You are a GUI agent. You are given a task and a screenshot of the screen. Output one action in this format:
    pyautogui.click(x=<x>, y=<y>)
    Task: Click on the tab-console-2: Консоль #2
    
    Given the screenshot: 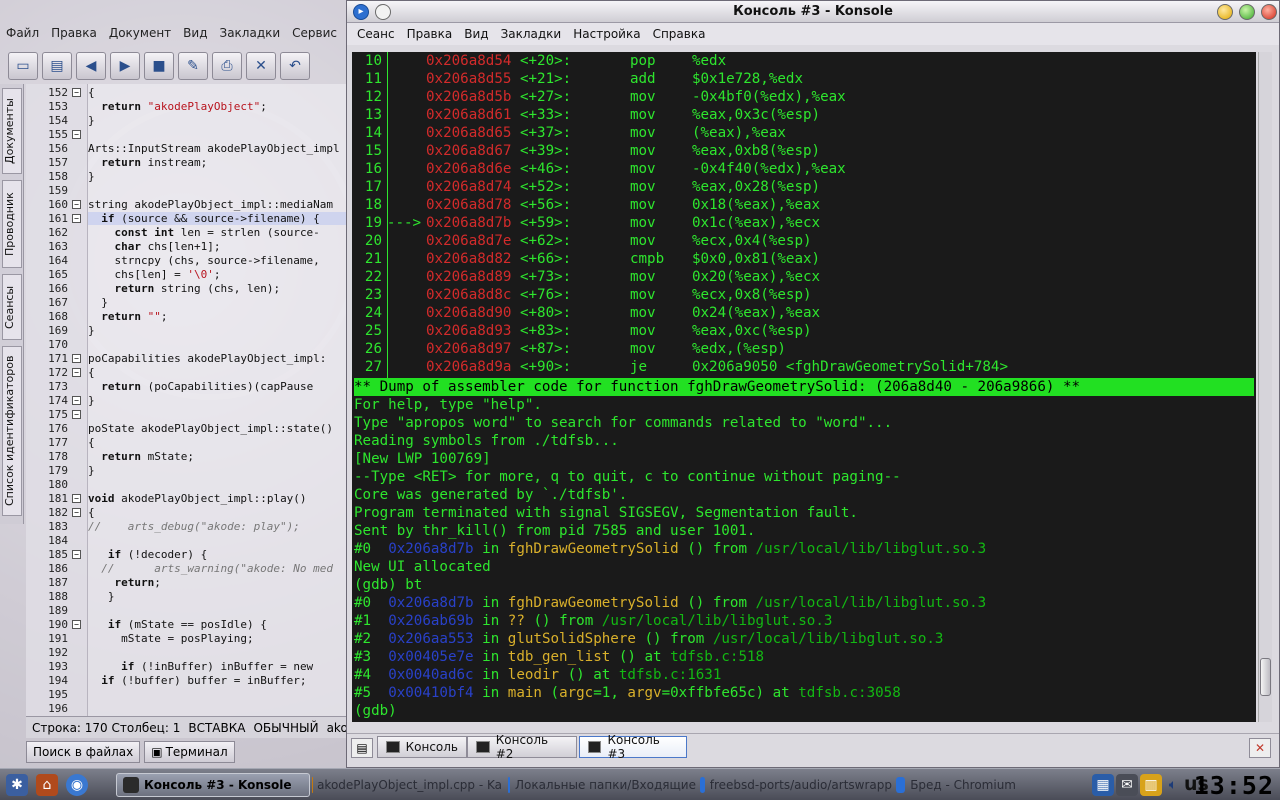 What is the action you would take?
    pyautogui.click(x=522, y=747)
    